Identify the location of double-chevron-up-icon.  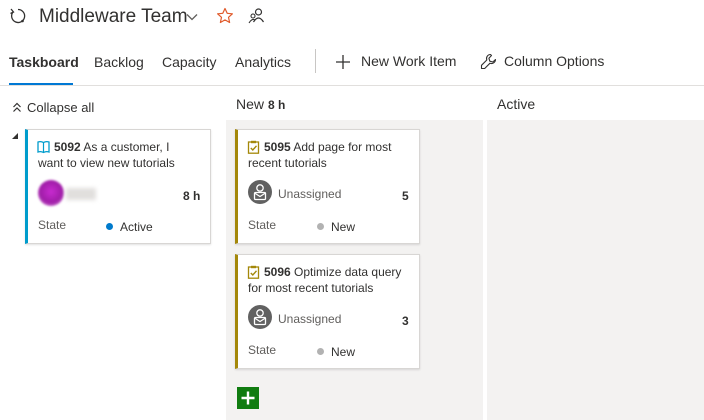
(17, 107).